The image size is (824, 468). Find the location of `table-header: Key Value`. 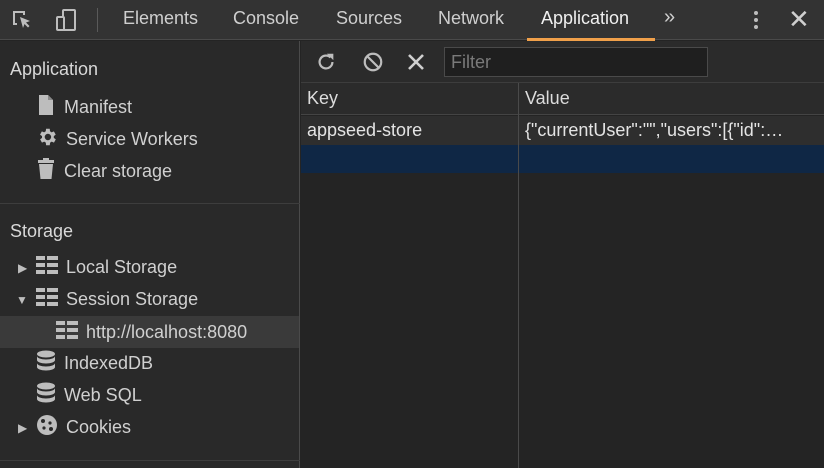

table-header: Key Value is located at coordinates (562, 99).